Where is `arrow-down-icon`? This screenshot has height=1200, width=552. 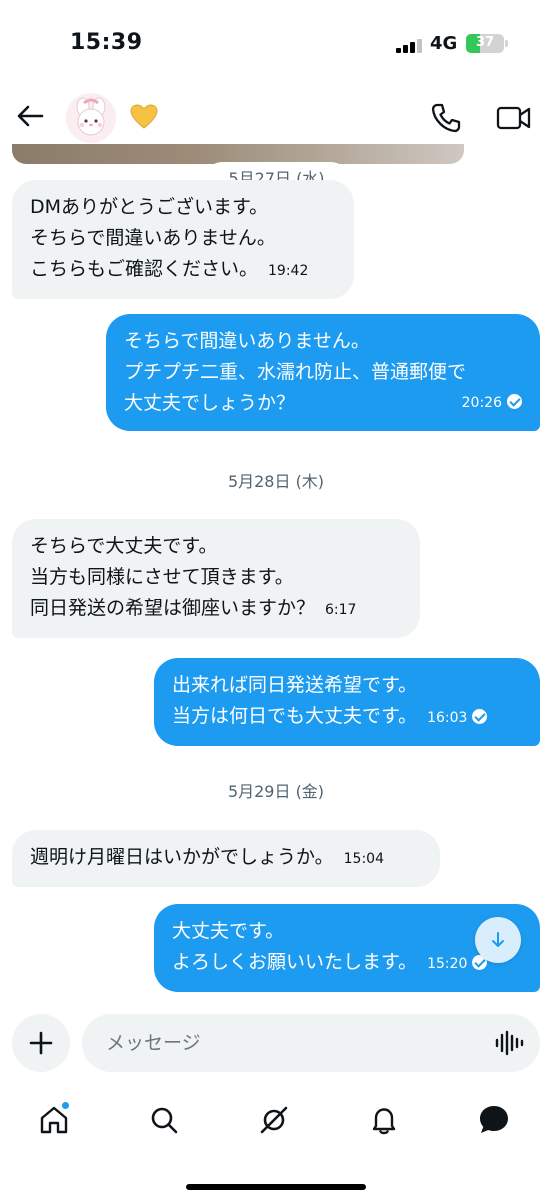
arrow-down-icon is located at coordinates (498, 939).